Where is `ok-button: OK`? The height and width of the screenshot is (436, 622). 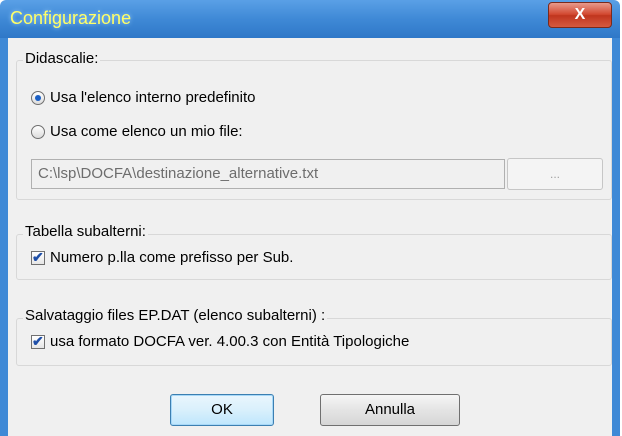 ok-button: OK is located at coordinates (222, 410).